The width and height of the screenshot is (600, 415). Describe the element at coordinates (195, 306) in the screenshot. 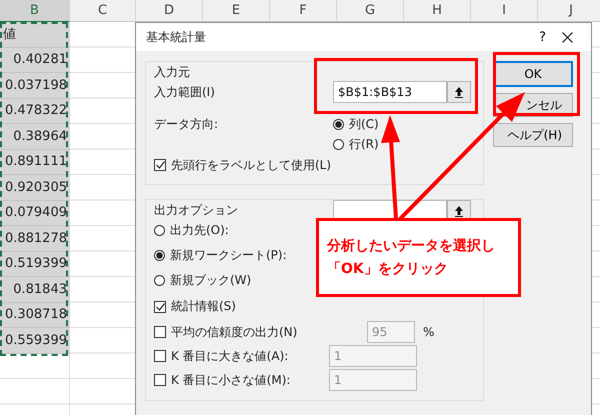

I see `checkbox: 統計情報(S)` at that location.